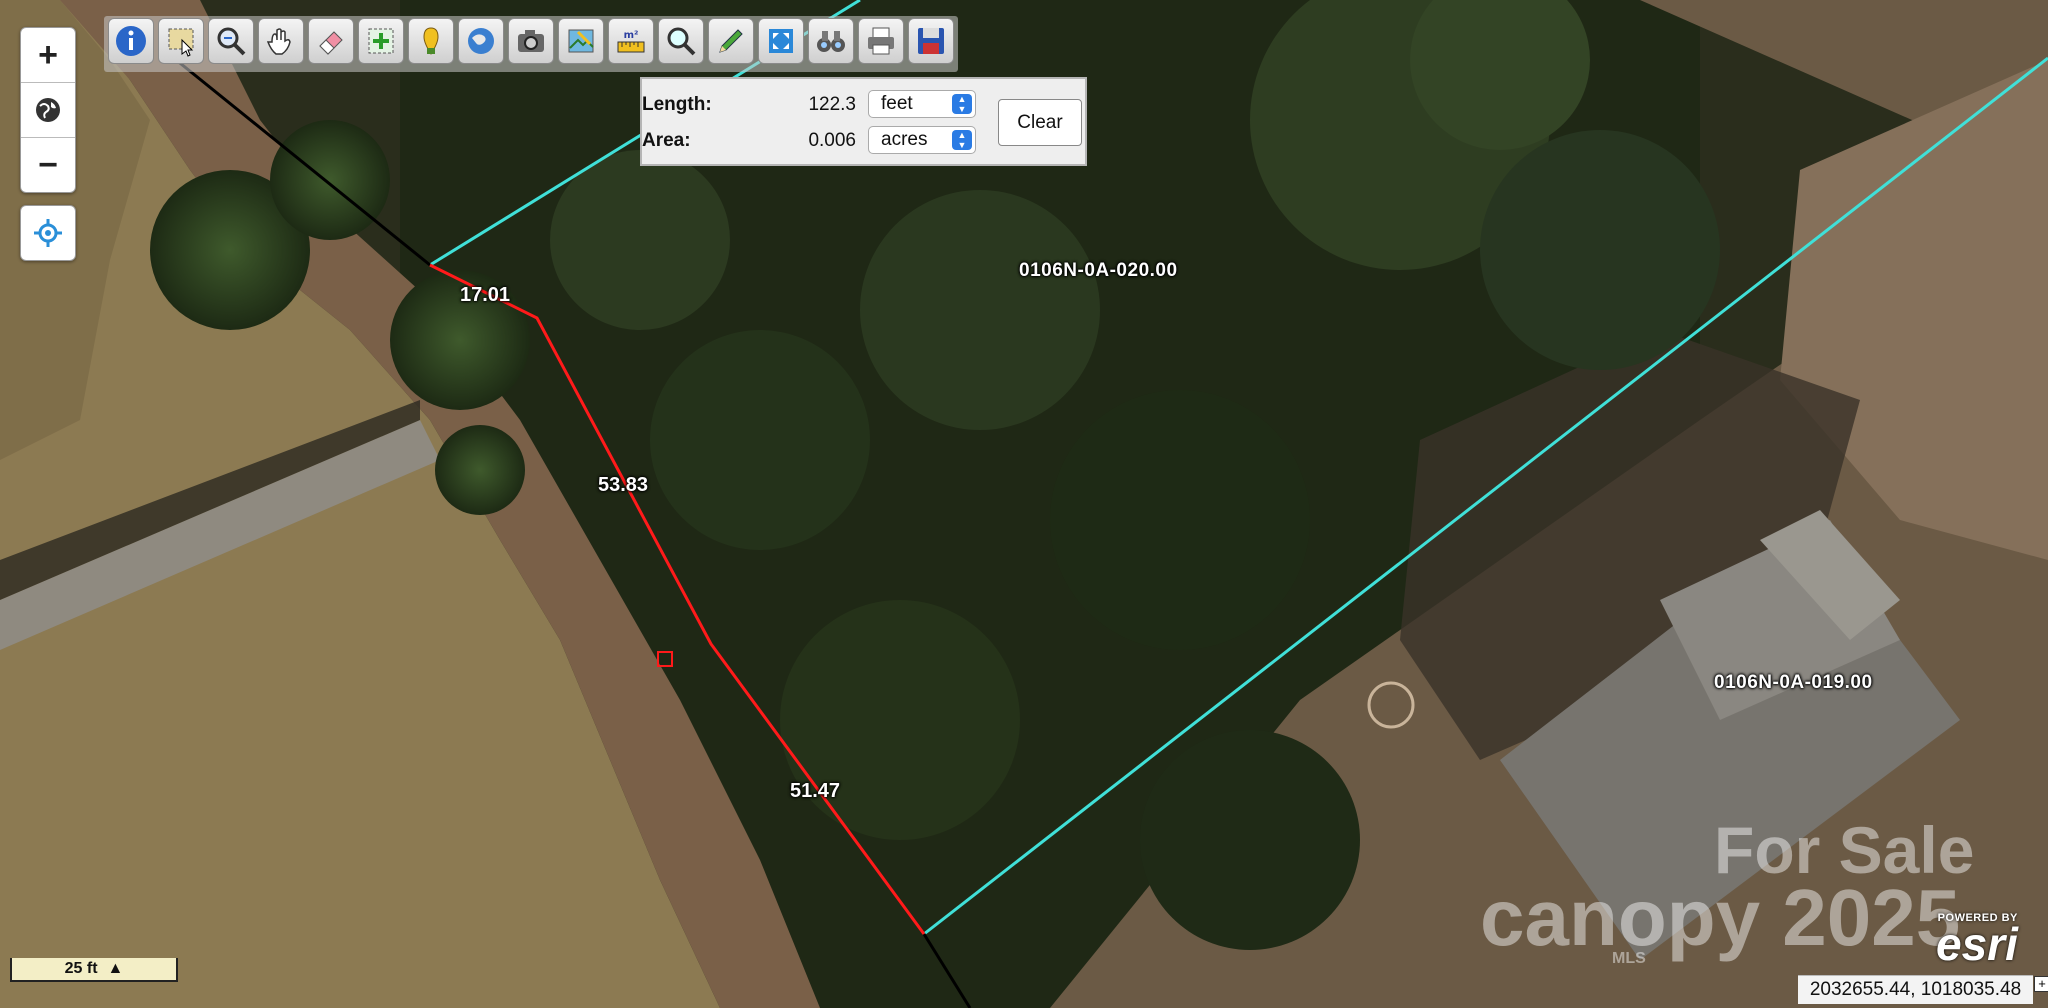 The image size is (2048, 1008). I want to click on layers-edit-icon, so click(581, 41).